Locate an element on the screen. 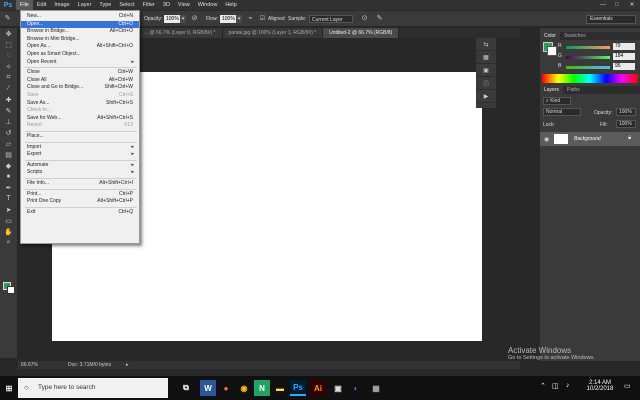 Image resolution: width=640 pixels, height=400 pixels. history-icon: ▦ is located at coordinates (486, 57).